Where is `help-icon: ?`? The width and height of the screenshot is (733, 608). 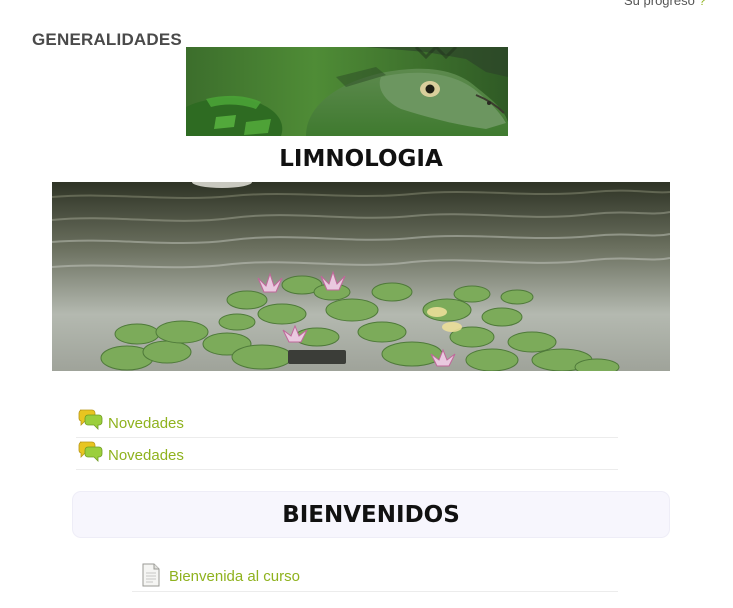 help-icon: ? is located at coordinates (702, 4).